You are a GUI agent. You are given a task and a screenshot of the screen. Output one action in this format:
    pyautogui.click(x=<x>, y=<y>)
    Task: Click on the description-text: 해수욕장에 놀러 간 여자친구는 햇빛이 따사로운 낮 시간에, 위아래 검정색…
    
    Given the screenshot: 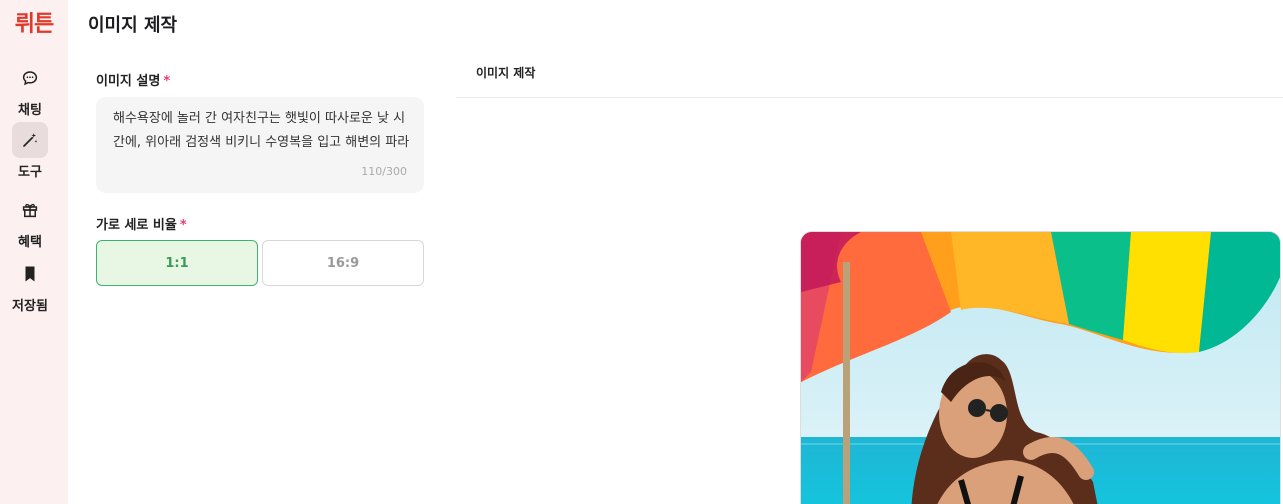 What is the action you would take?
    pyautogui.click(x=263, y=131)
    